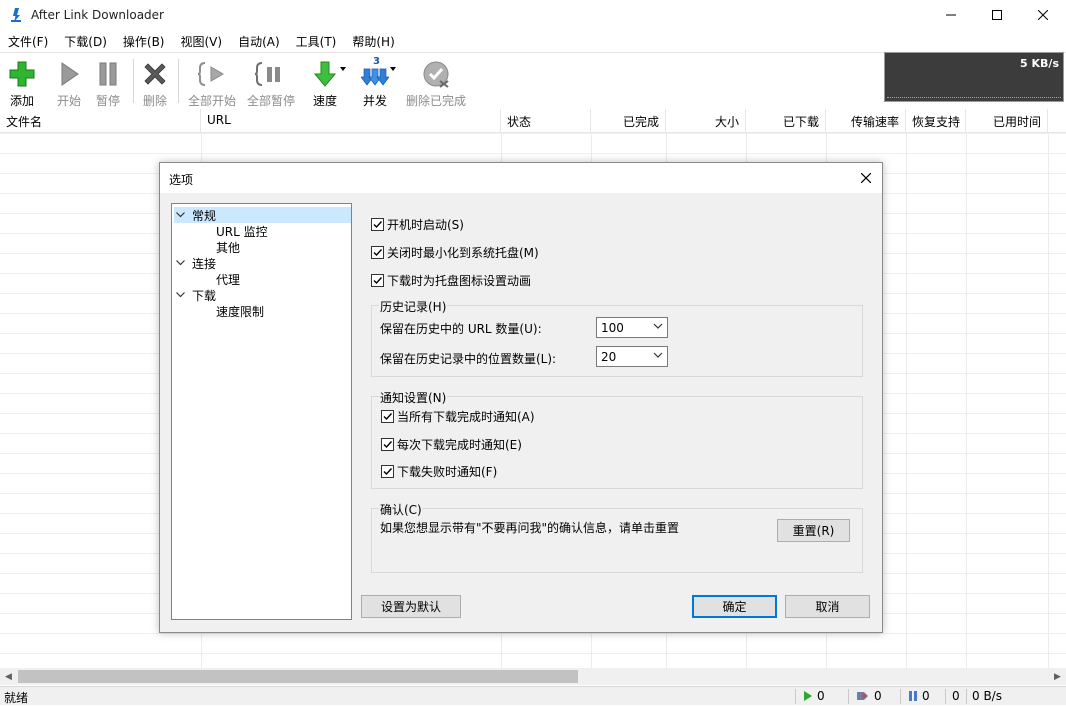  What do you see at coordinates (1043, 15) in the screenshot?
I see `close-window-button` at bounding box center [1043, 15].